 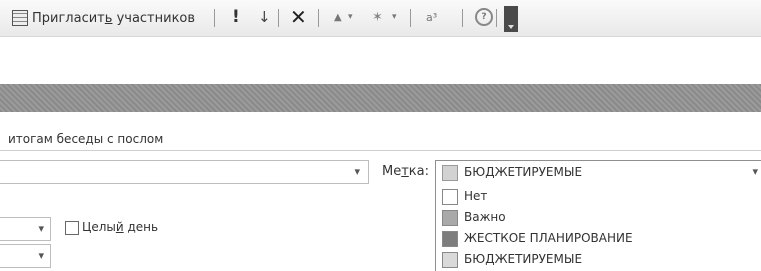 What do you see at coordinates (72, 228) in the screenshot?
I see `all-day-checkbox` at bounding box center [72, 228].